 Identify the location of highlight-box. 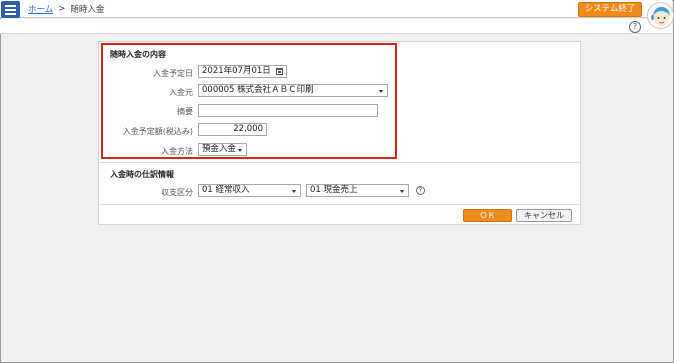
(249, 101).